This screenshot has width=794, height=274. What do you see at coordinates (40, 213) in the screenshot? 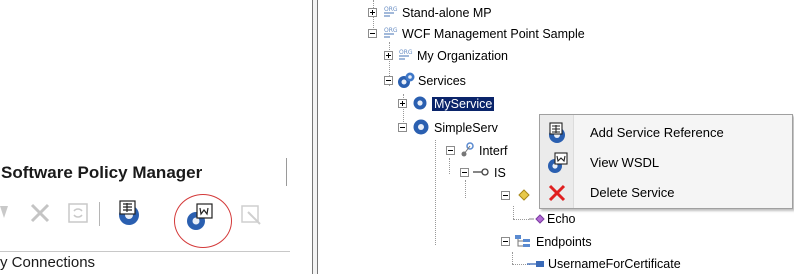
I see `delete-icon` at bounding box center [40, 213].